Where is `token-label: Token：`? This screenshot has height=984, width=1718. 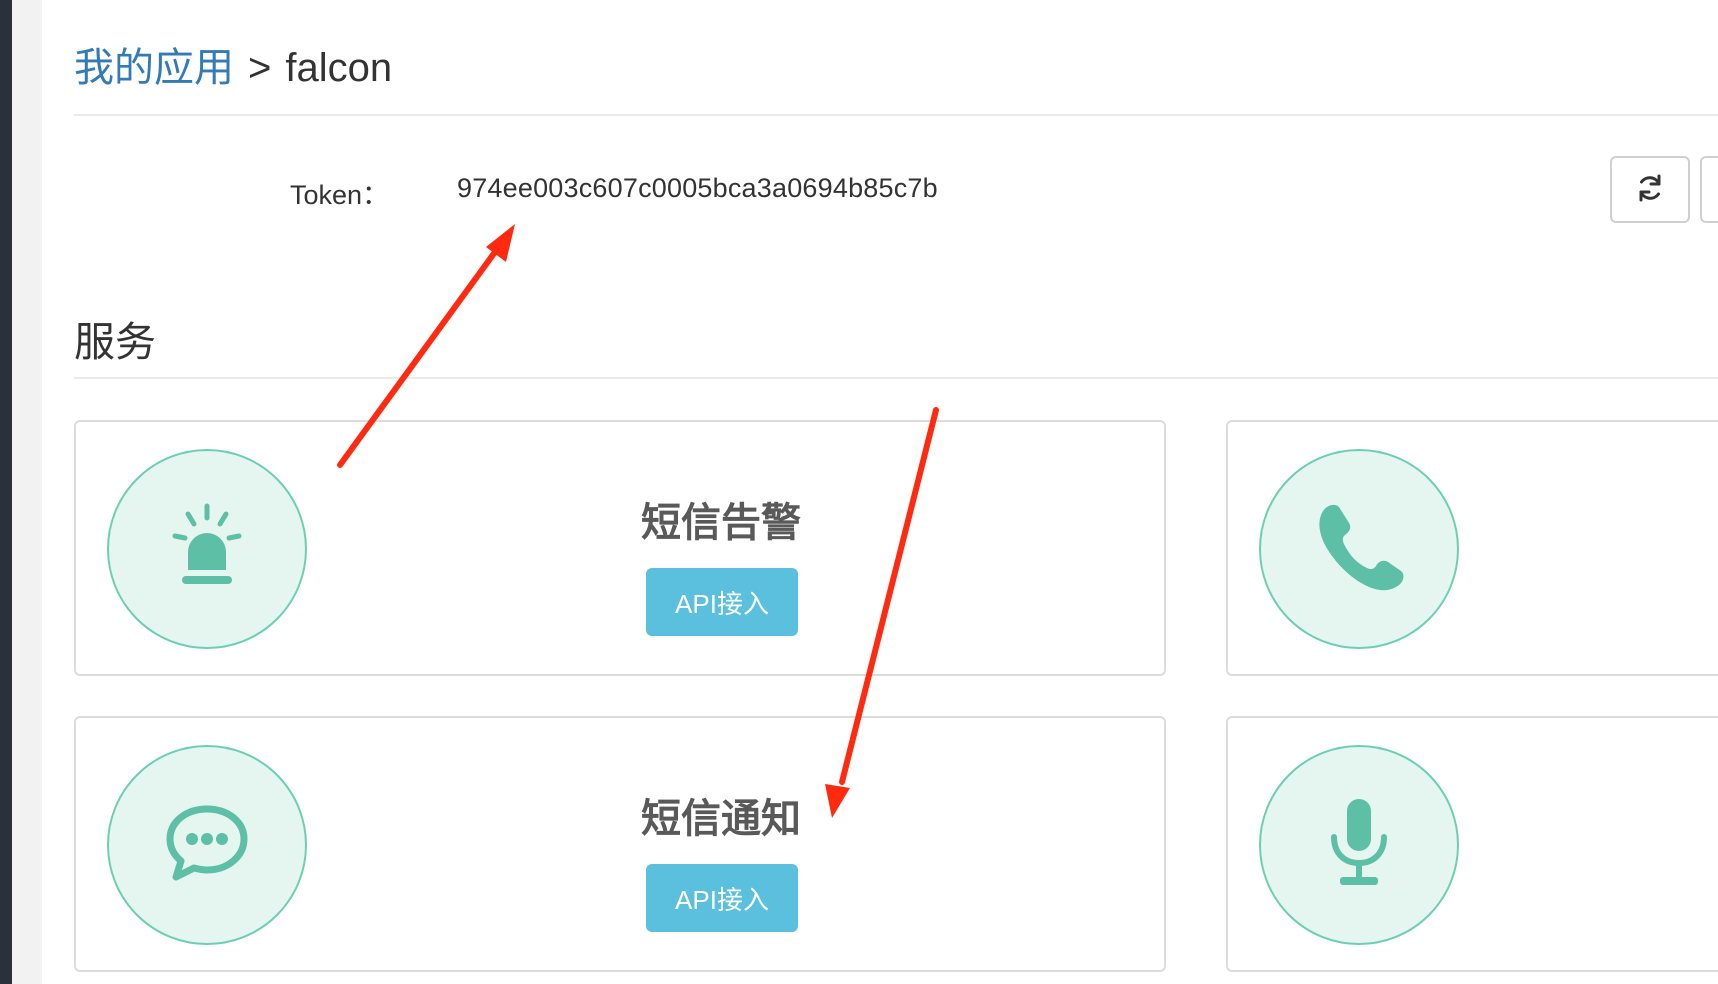
token-label: Token： is located at coordinates (340, 195).